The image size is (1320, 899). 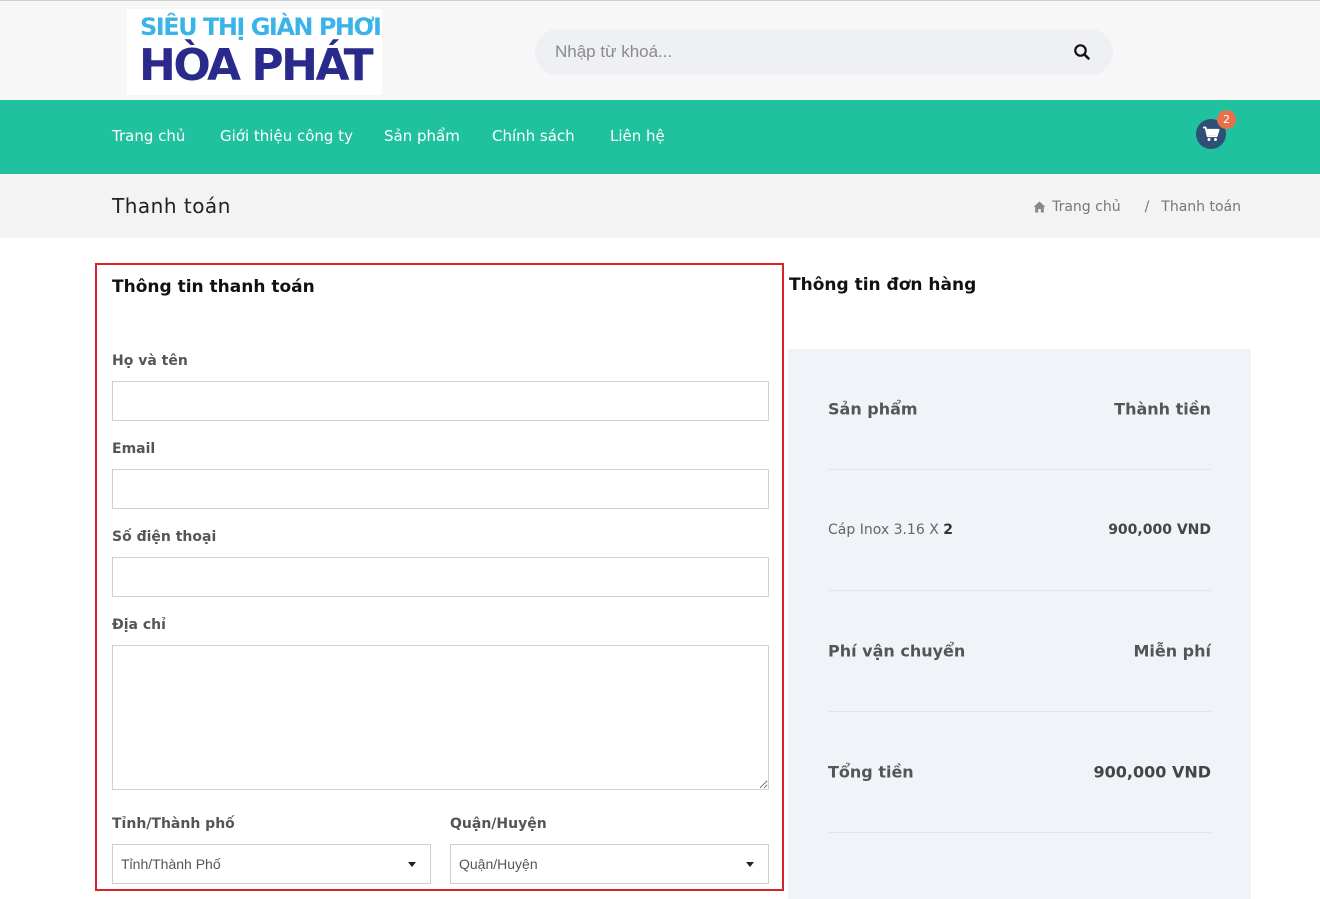 I want to click on cart-icon, so click(x=1211, y=133).